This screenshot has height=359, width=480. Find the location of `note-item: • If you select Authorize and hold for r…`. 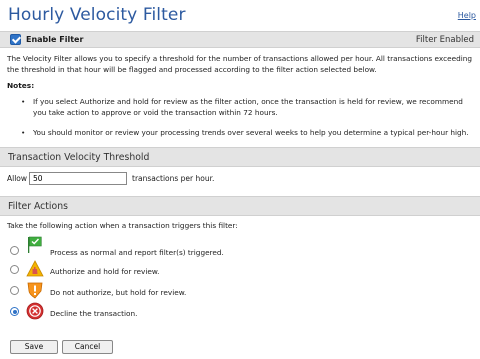

note-item: • If you select Authorize and hold for r… is located at coordinates (247, 107).